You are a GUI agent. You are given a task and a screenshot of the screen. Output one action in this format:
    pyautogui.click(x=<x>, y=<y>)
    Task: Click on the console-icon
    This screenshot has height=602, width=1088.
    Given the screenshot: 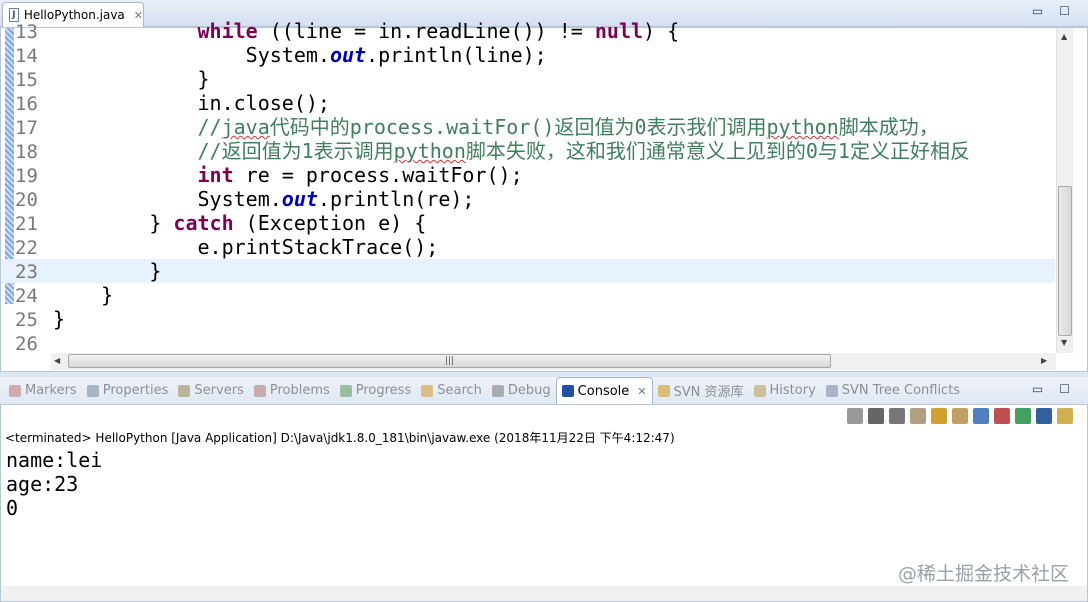 What is the action you would take?
    pyautogui.click(x=567, y=391)
    